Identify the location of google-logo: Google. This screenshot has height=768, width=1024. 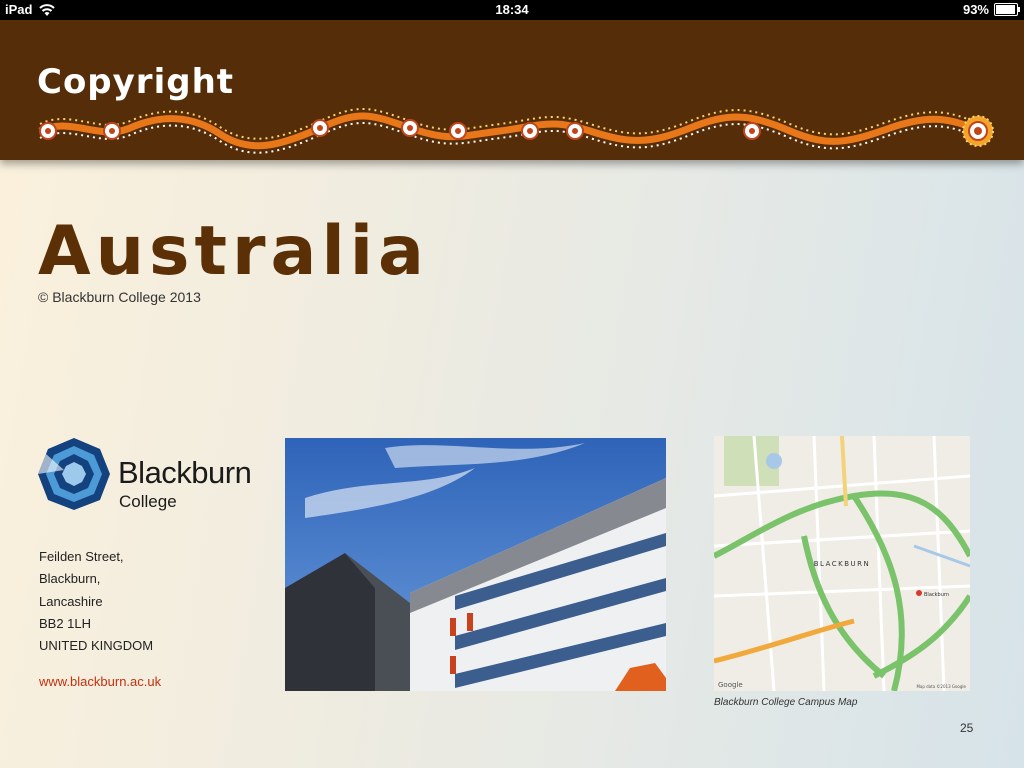
(730, 685).